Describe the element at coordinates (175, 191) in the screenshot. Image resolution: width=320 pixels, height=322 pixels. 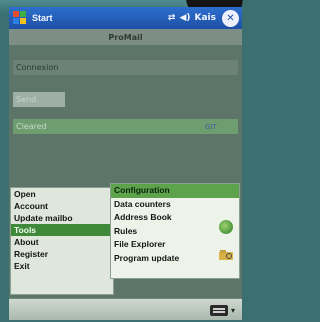
I see `submenu-item-configuration: Configuration` at that location.